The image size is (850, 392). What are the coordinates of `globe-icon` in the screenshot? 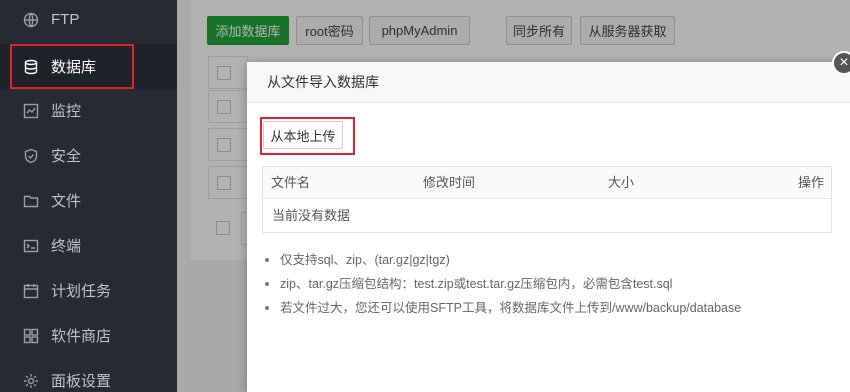 It's located at (31, 20).